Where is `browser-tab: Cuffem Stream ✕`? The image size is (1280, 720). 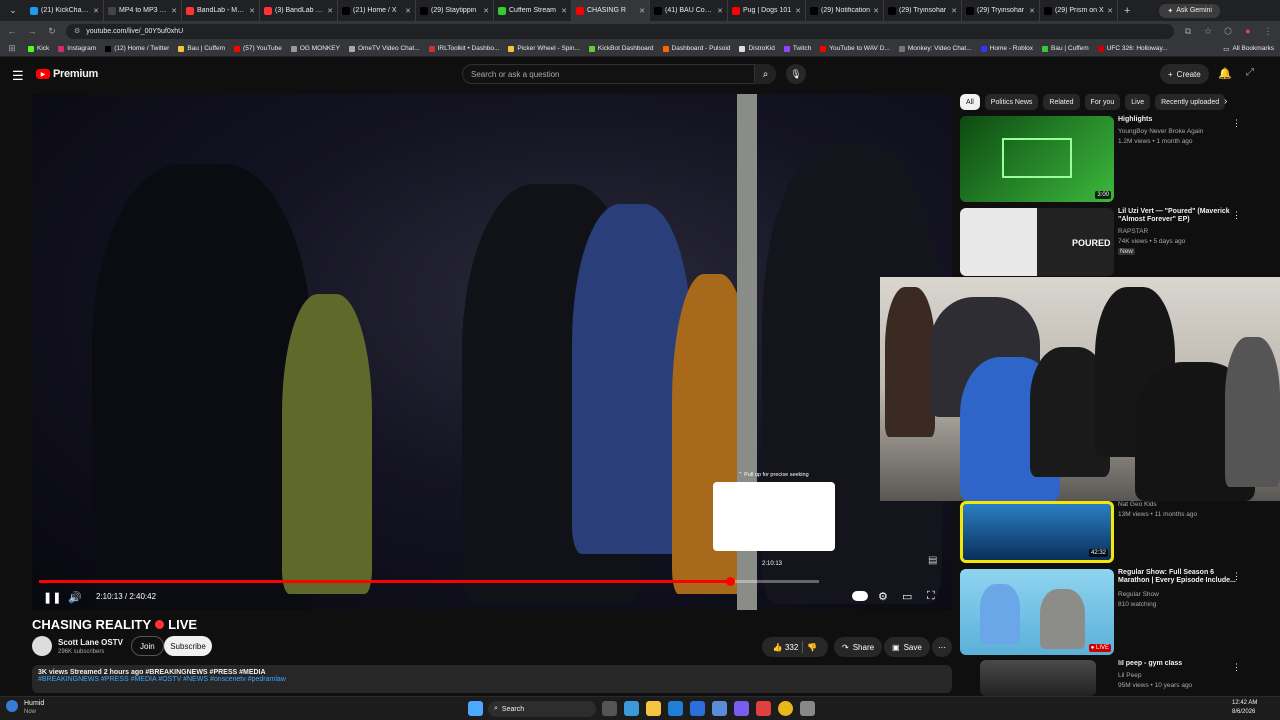
browser-tab: Cuffem Stream ✕ is located at coordinates (533, 10).